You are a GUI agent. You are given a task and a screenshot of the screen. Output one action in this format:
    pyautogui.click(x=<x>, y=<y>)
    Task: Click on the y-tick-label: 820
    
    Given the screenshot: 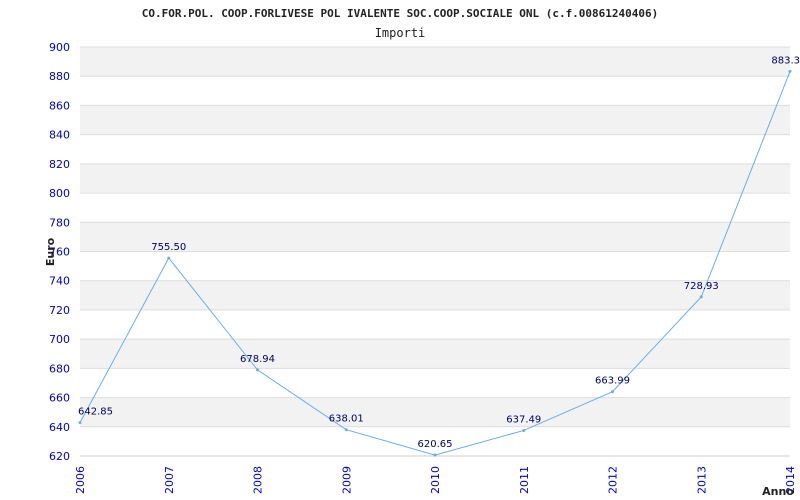 What is the action you would take?
    pyautogui.click(x=59, y=164)
    